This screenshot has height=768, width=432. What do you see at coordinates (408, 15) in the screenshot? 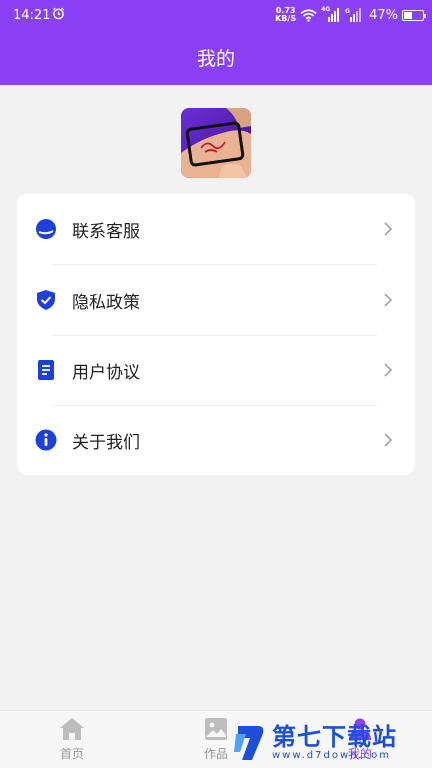
I see `battery-fill` at bounding box center [408, 15].